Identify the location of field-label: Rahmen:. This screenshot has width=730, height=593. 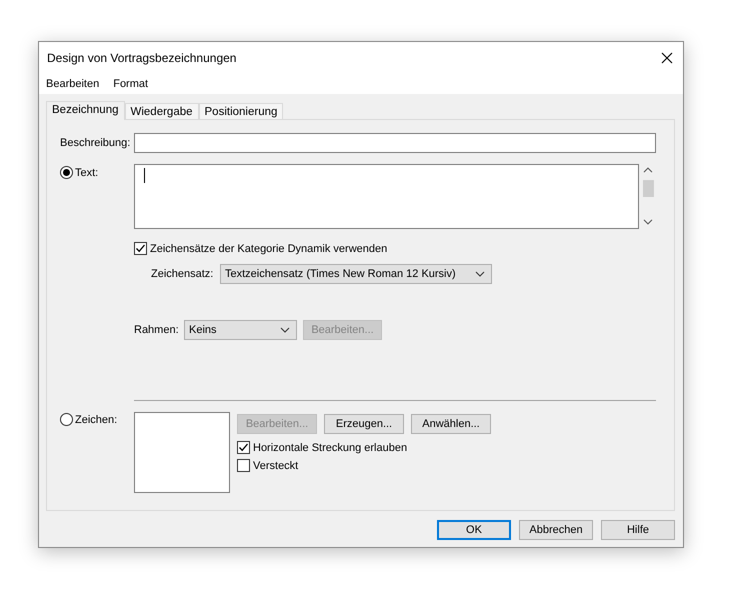
(157, 330).